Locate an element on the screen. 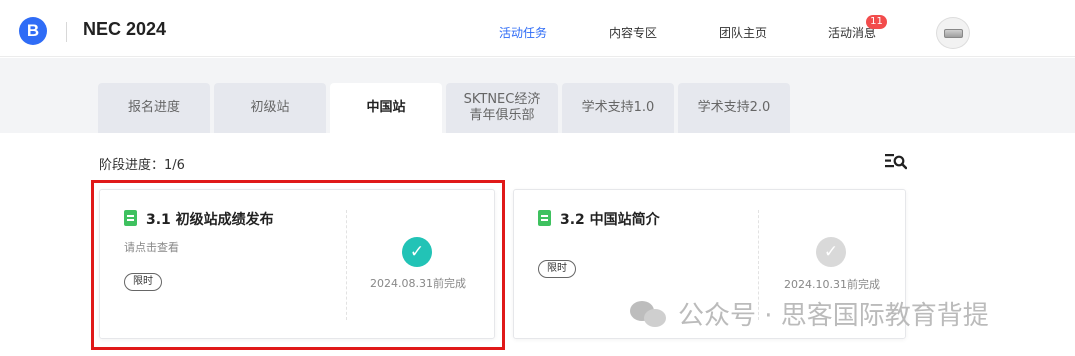 Image resolution: width=1075 pixels, height=356 pixels. nav-item-team-home: 团队主页 is located at coordinates (743, 32).